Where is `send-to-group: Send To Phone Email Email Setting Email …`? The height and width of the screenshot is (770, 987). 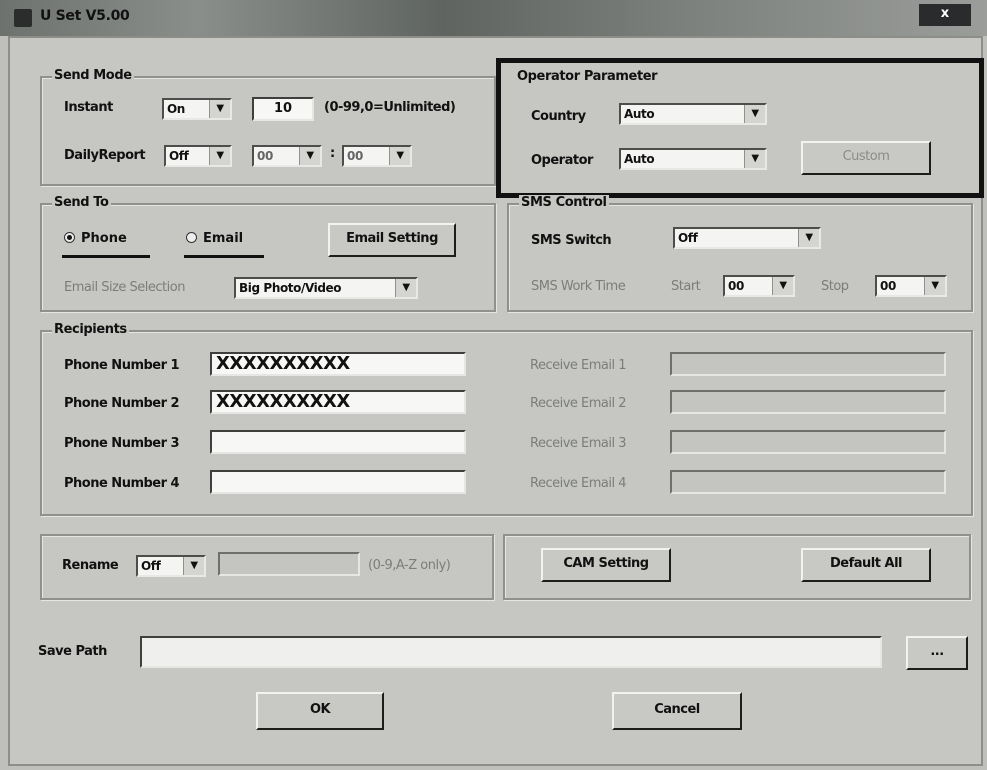
send-to-group: Send To Phone Email Email Setting Email … is located at coordinates (268, 253).